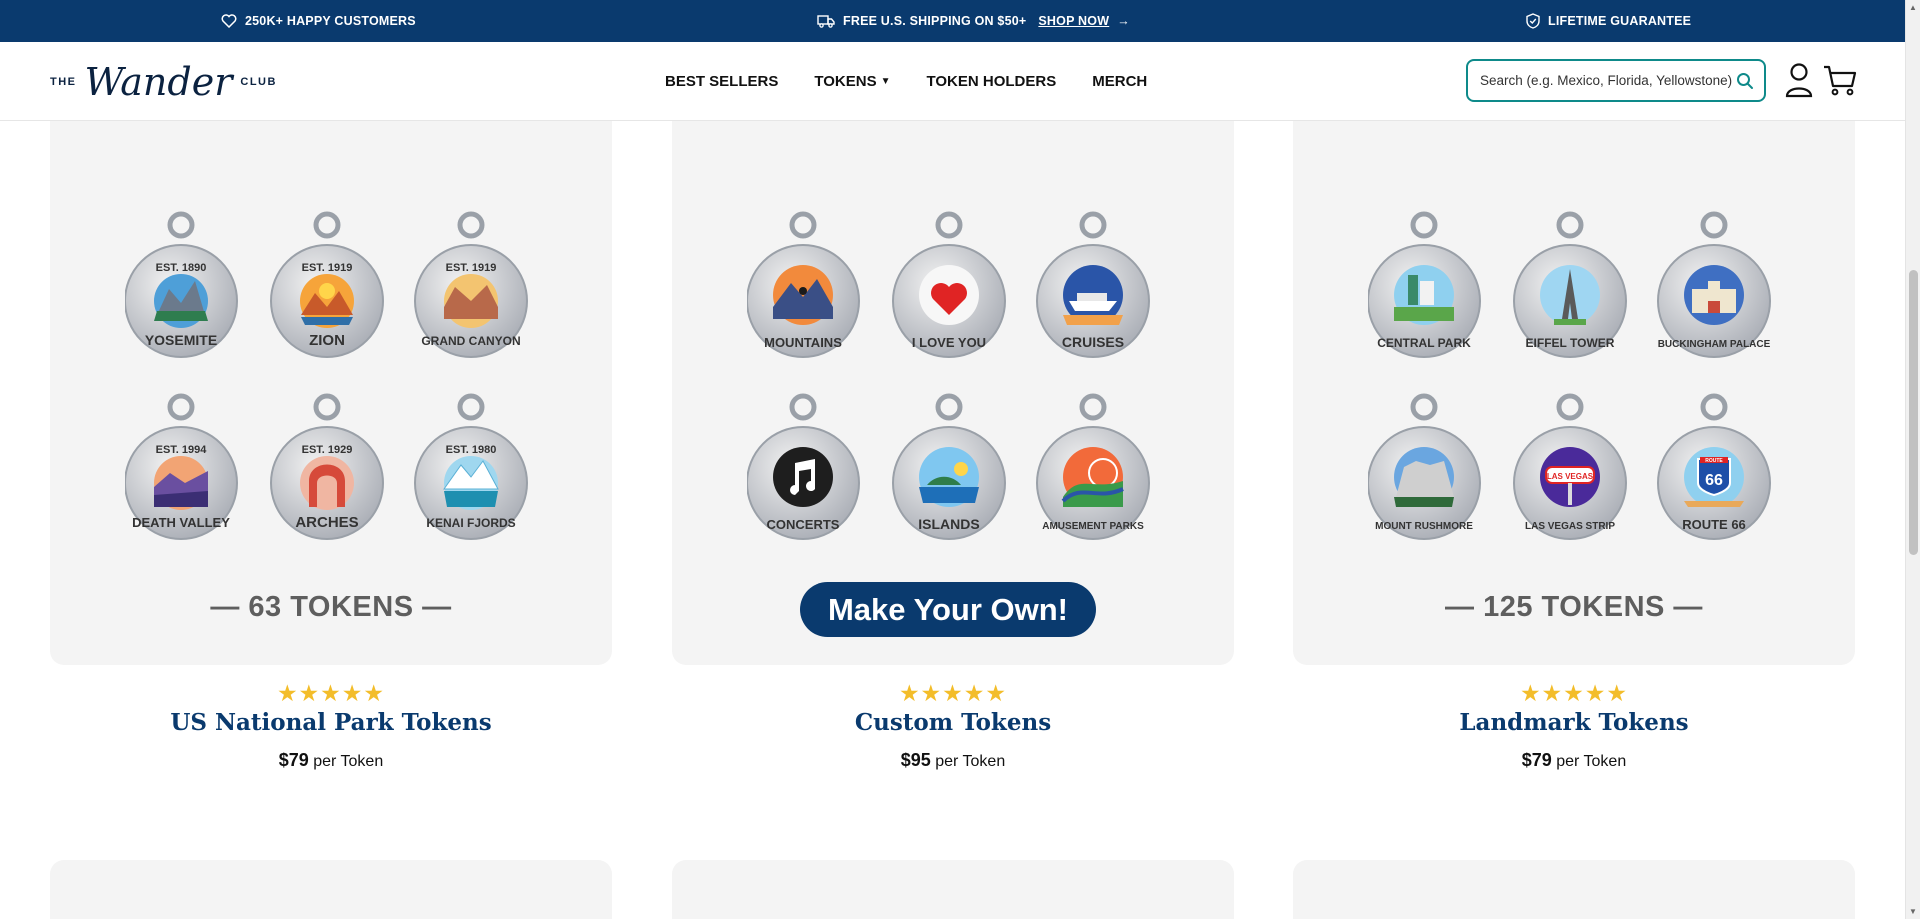 This screenshot has height=919, width=1920. What do you see at coordinates (1608, 80) in the screenshot?
I see `search-input` at bounding box center [1608, 80].